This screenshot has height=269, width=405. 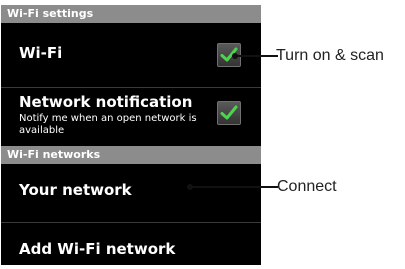 I want to click on check-mark-icon, so click(x=229, y=112).